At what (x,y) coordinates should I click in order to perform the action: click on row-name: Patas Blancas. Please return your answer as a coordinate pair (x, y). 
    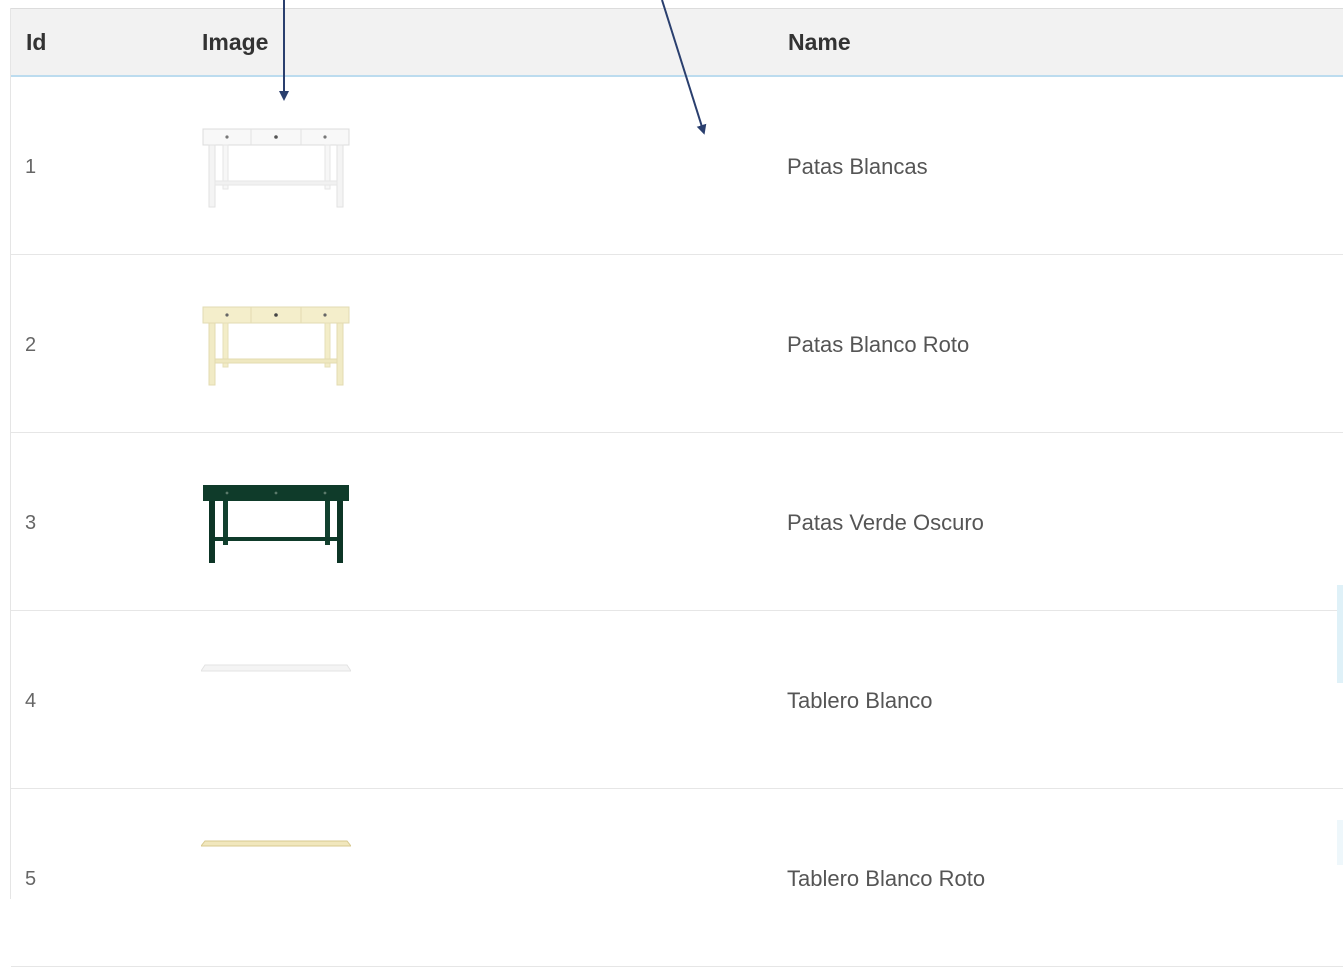
    Looking at the image, I should click on (857, 166).